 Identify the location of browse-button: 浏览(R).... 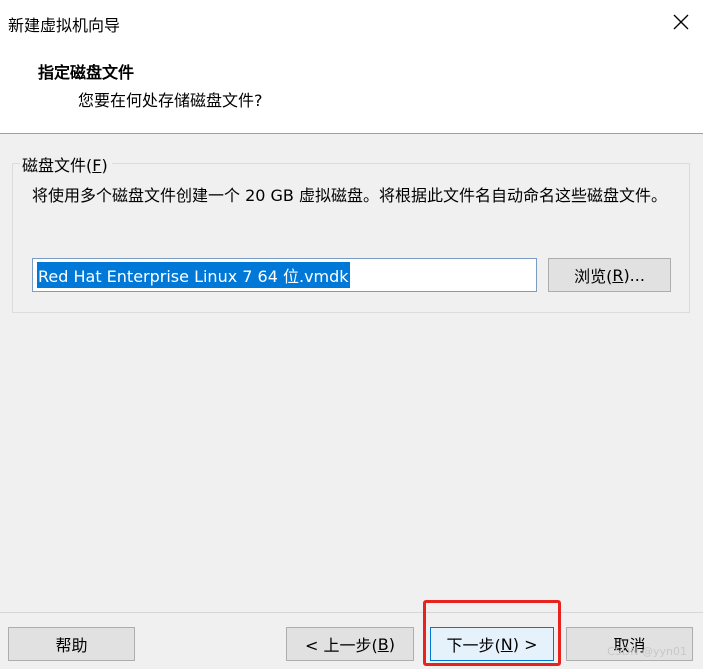
(609, 275).